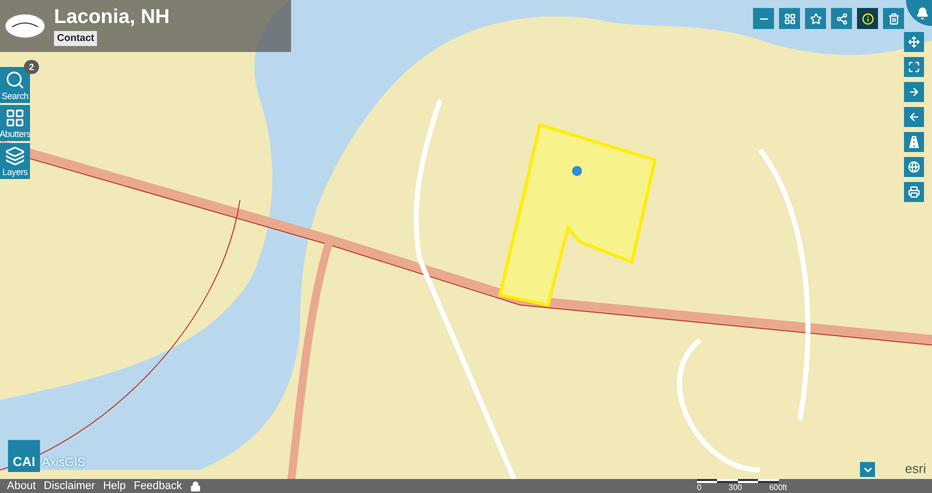 The image size is (932, 493). What do you see at coordinates (735, 487) in the screenshot?
I see `scale-label: 300` at bounding box center [735, 487].